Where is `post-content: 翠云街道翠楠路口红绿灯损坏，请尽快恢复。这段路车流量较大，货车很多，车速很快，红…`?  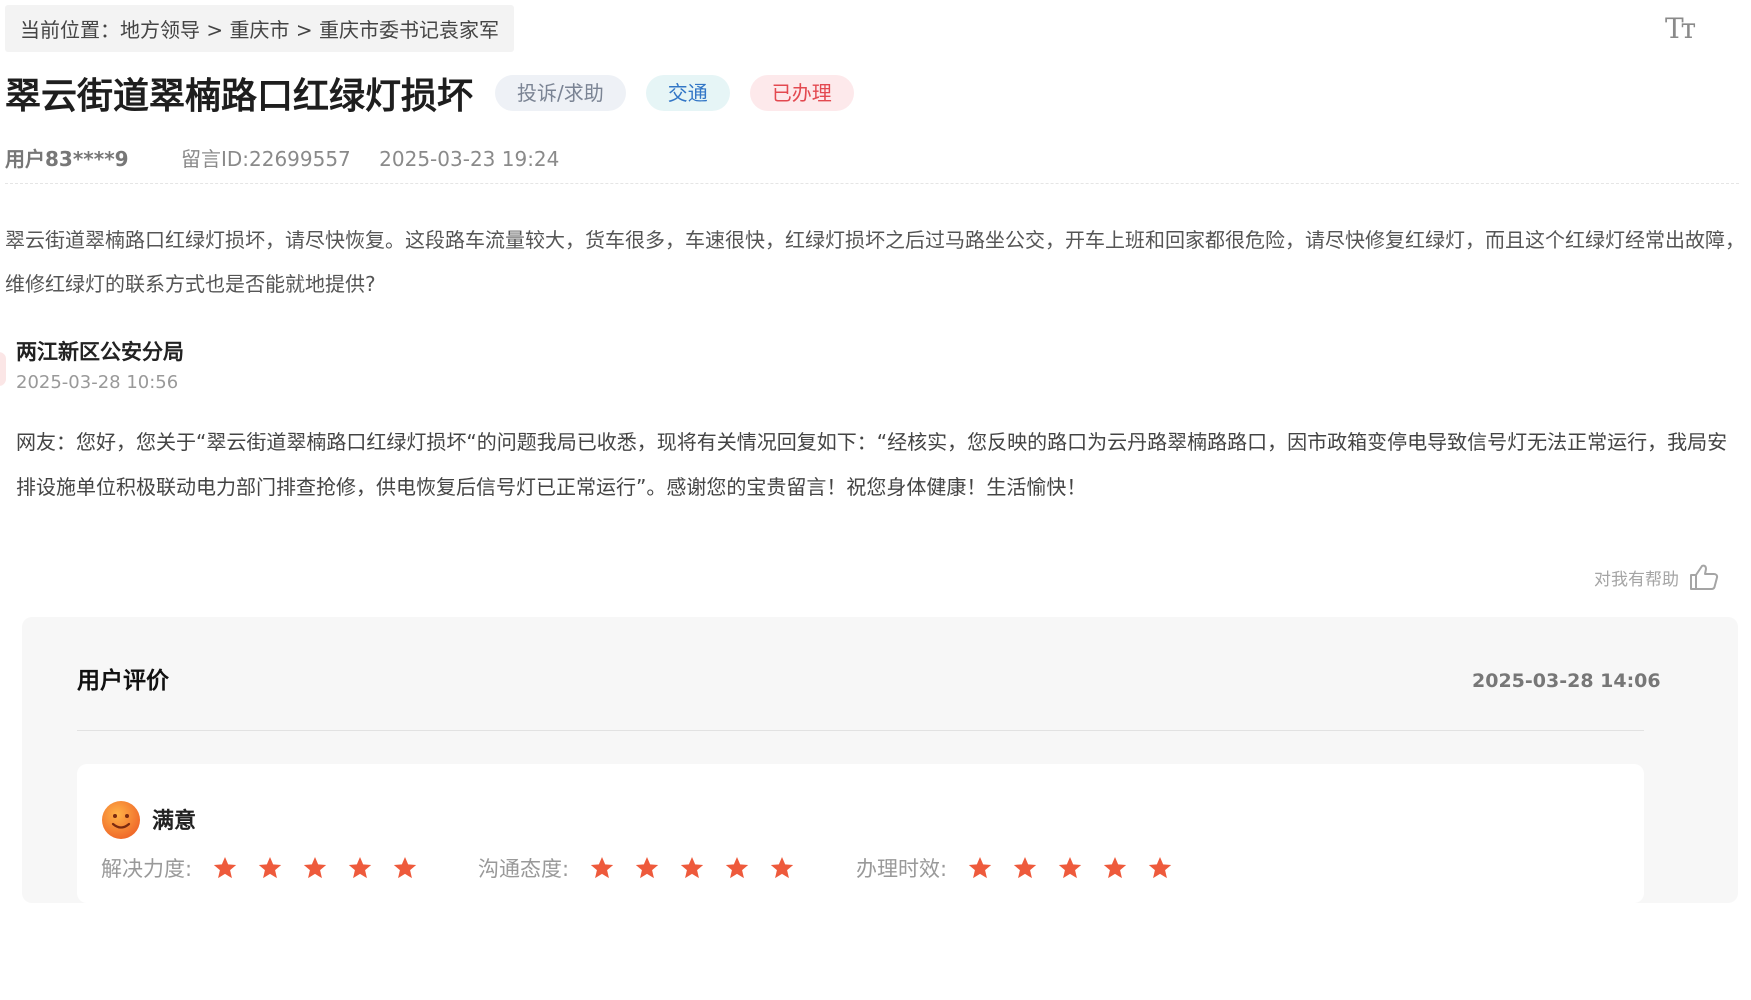
post-content: 翠云街道翠楠路口红绿灯损坏，请尽快恢复。这段路车流量较大，货车很多，车速很快，红… is located at coordinates (875, 262).